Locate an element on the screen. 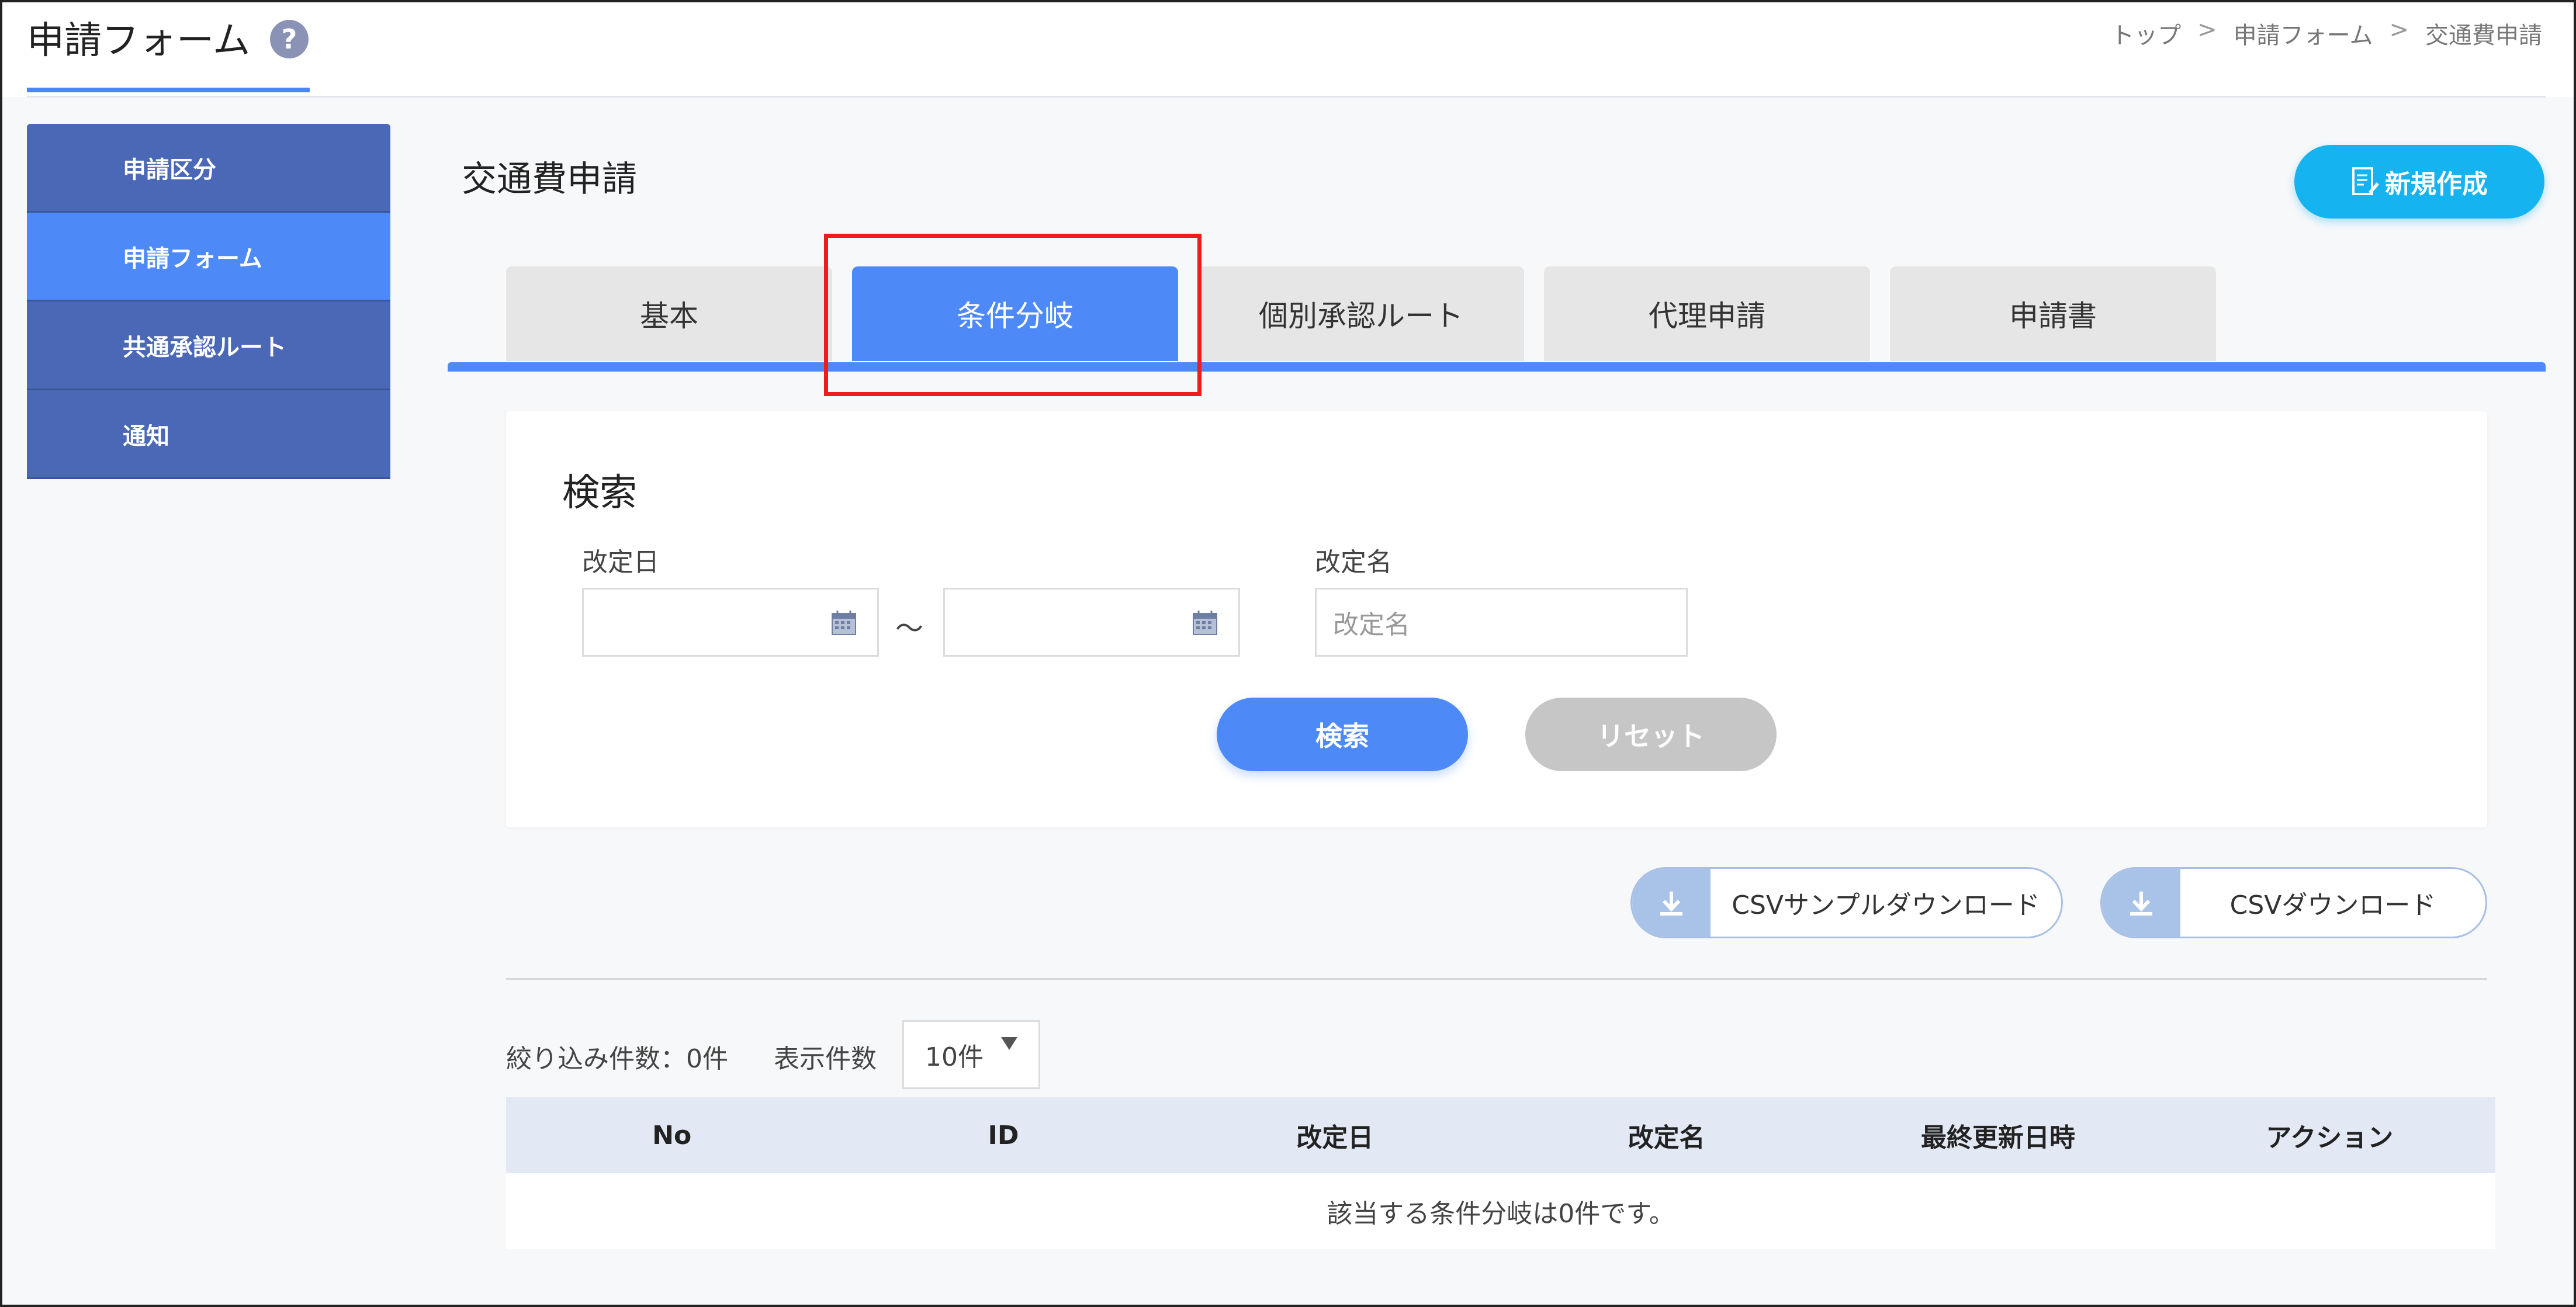  sidebar: 申請区分 申請フォーム 共通承認ルート 通知 is located at coordinates (208, 301).